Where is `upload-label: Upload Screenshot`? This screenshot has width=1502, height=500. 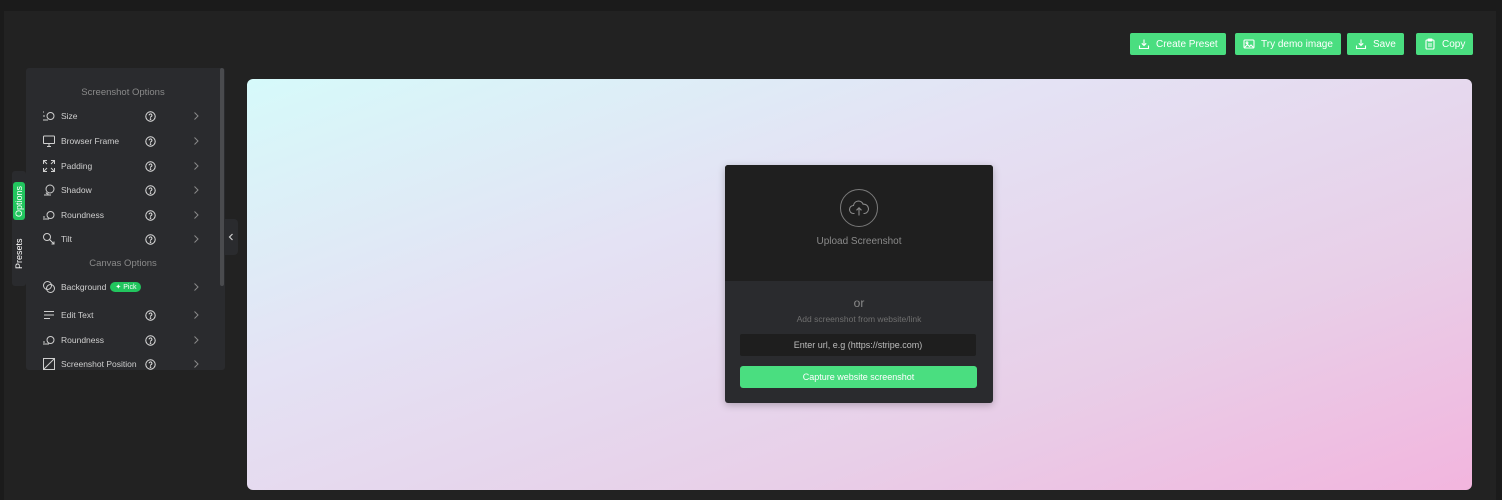 upload-label: Upload Screenshot is located at coordinates (859, 241).